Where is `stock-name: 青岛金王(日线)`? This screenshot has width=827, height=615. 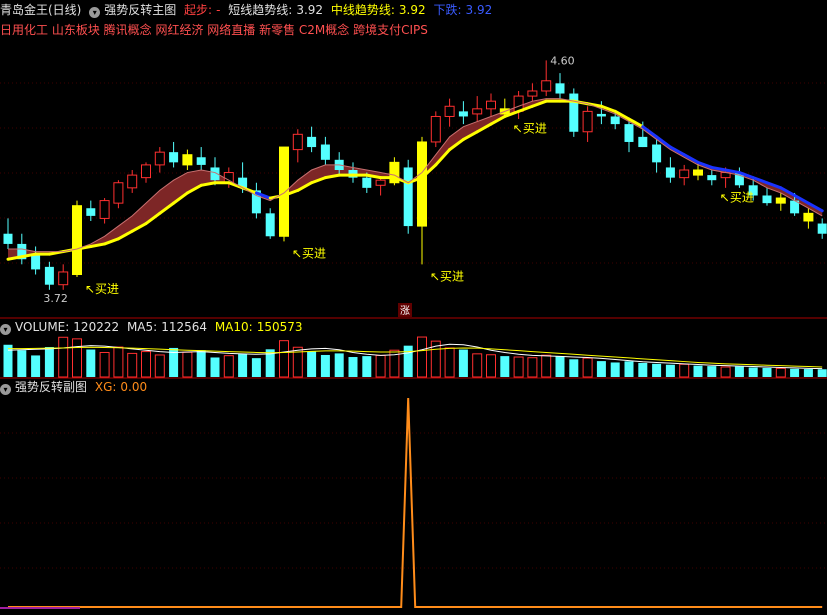 stock-name: 青岛金王(日线) is located at coordinates (40, 10).